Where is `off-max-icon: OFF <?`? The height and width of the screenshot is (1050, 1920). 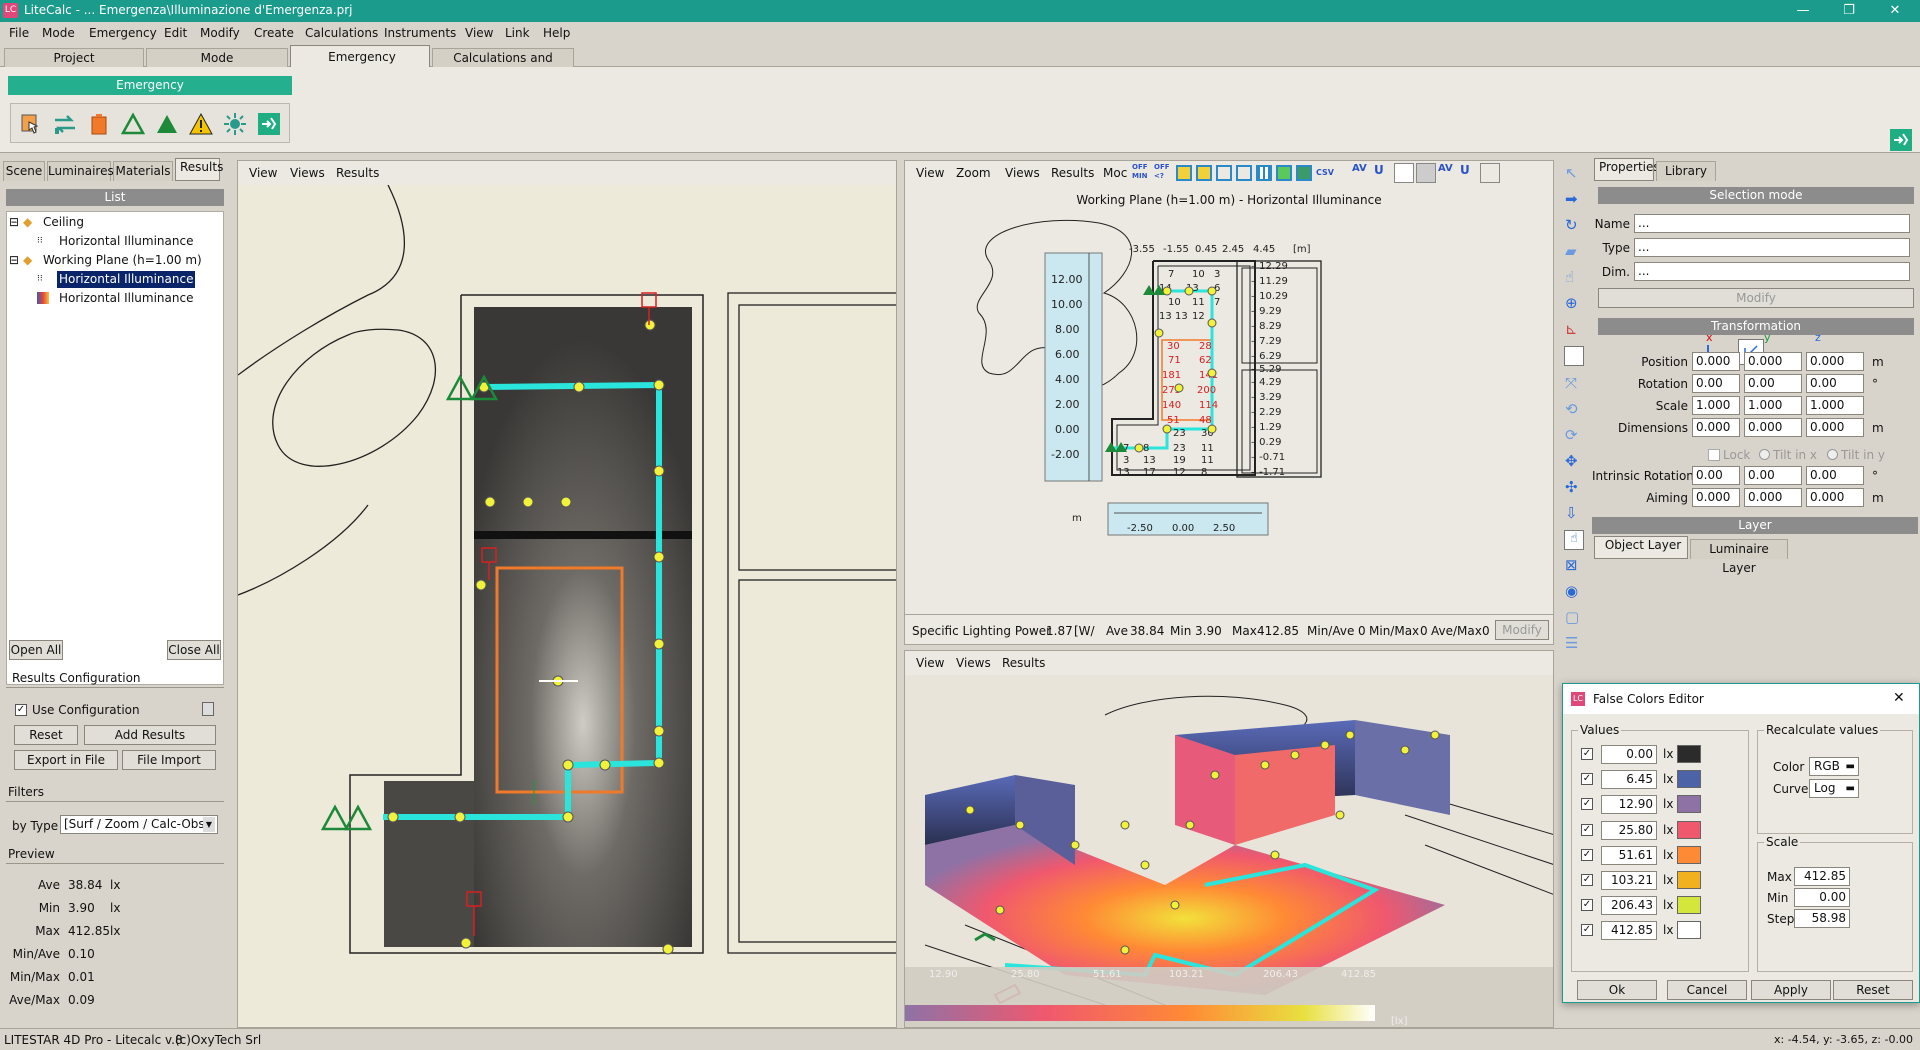 off-max-icon: OFF <? is located at coordinates (1164, 173).